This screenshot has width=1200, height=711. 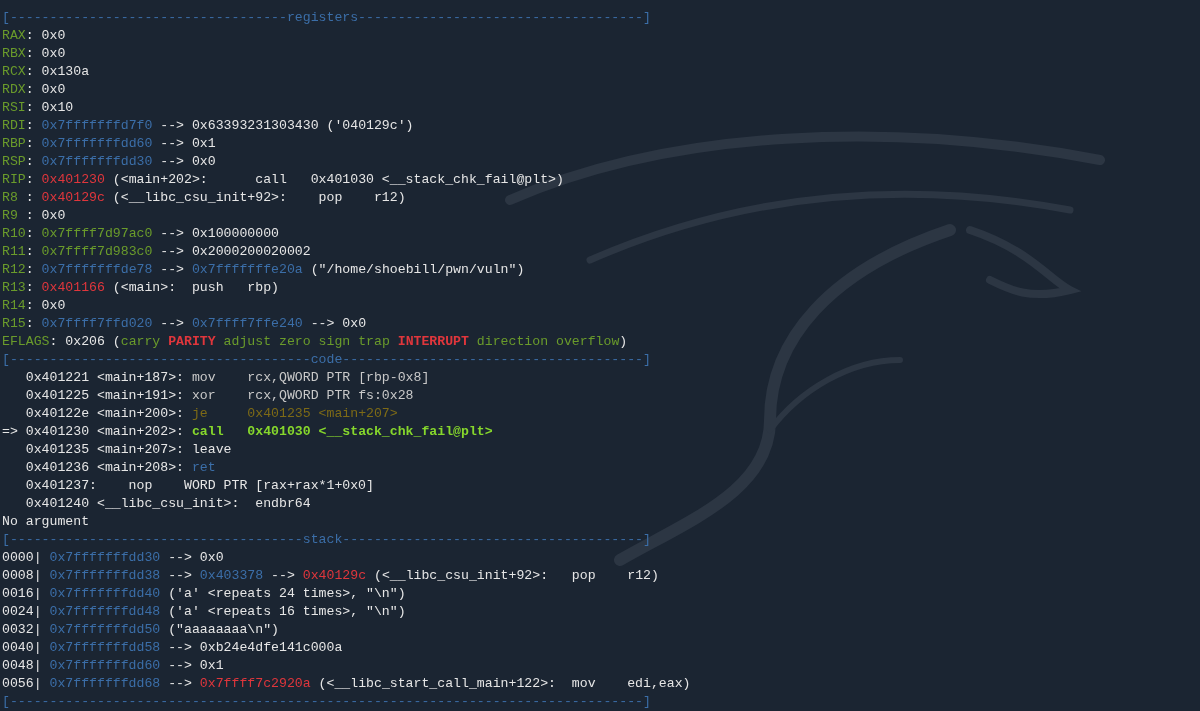 I want to click on terminal-line: RSP: 0x7fffffffdd30 --> 0x0, so click(x=109, y=162).